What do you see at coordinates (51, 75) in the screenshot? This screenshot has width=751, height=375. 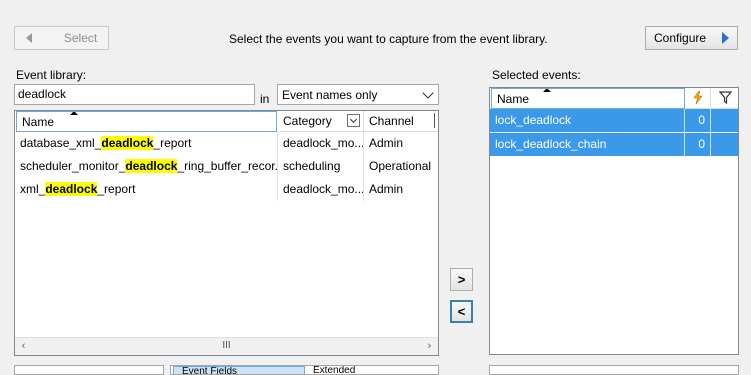 I see `event-library-label: Event library:` at bounding box center [51, 75].